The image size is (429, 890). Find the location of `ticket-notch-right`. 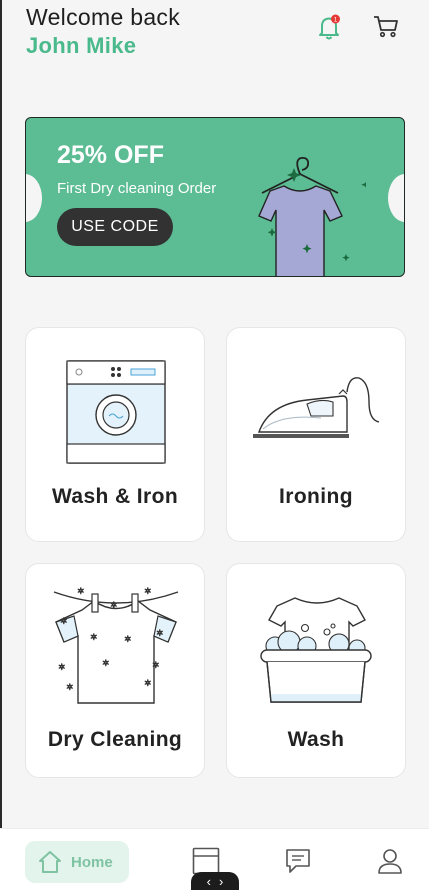

ticket-notch-right is located at coordinates (396, 198).